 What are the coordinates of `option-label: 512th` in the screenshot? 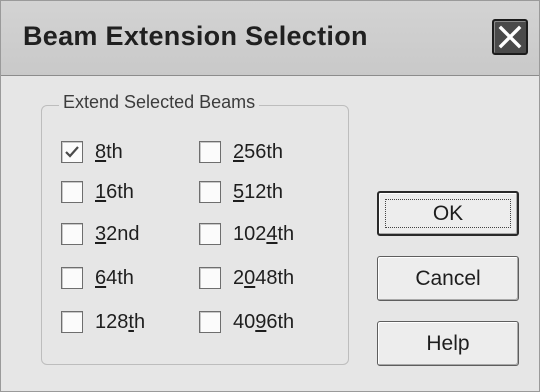 It's located at (258, 191).